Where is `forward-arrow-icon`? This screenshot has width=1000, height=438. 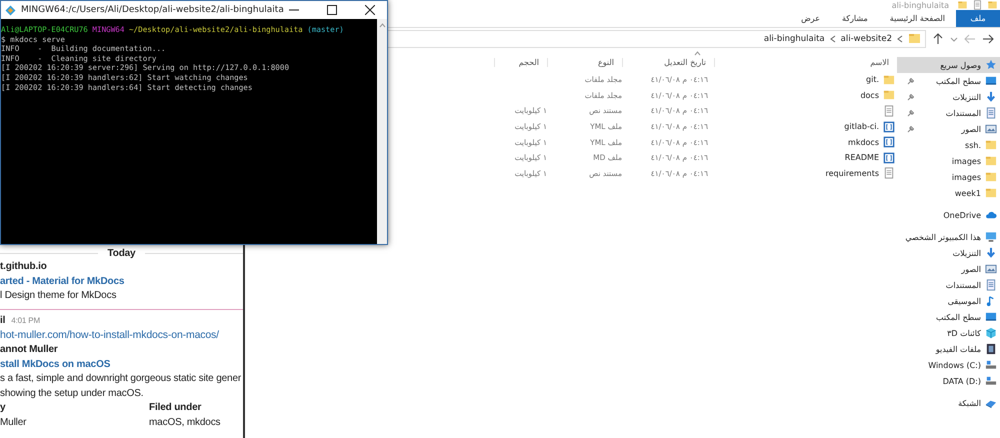
forward-arrow-icon is located at coordinates (970, 38).